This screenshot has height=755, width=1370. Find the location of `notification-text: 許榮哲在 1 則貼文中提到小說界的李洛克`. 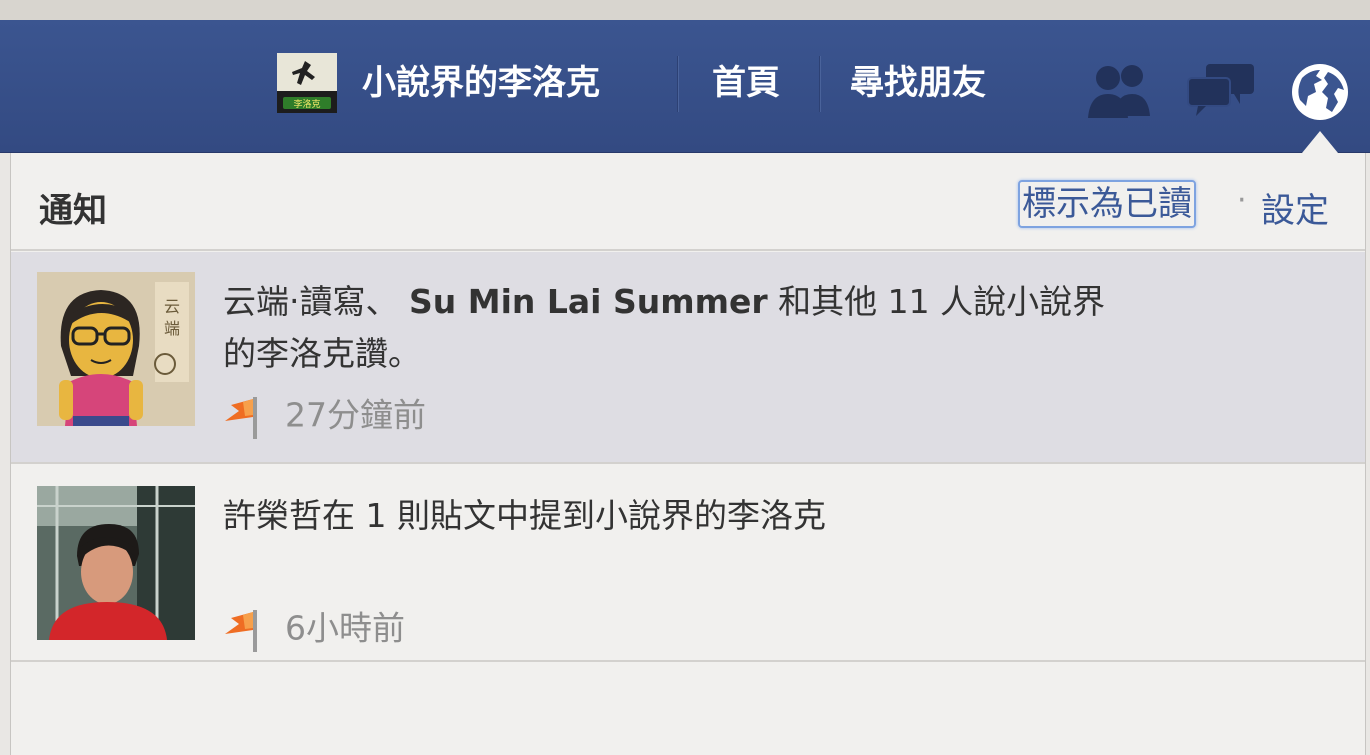

notification-text: 許榮哲在 1 則貼文中提到小說界的李洛克 is located at coordinates (524, 515).